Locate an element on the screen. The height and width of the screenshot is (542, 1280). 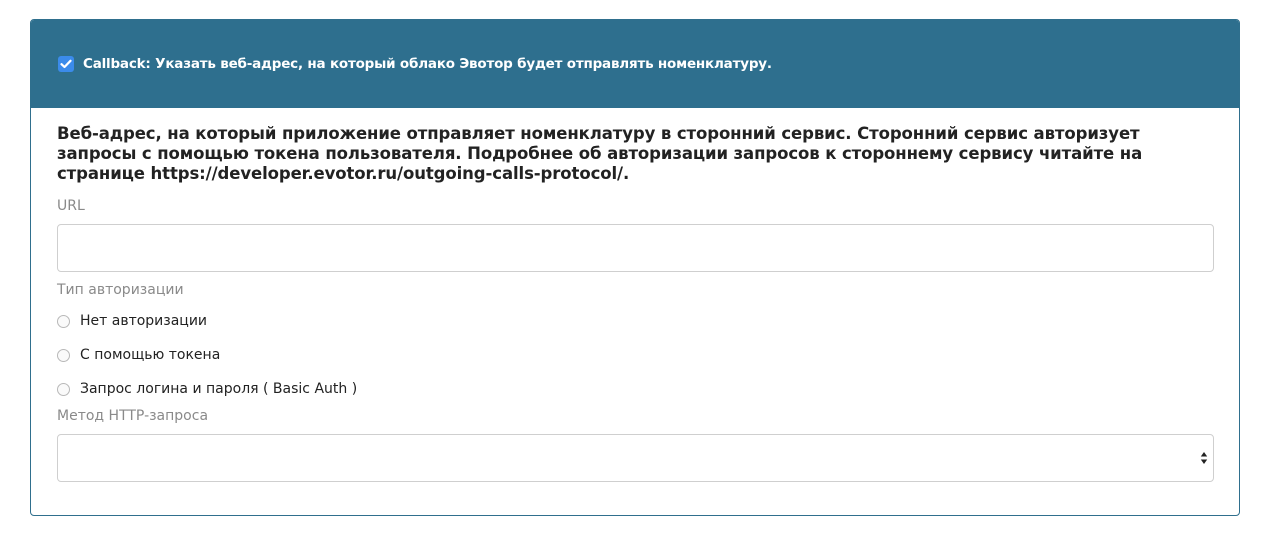
url-input is located at coordinates (635, 248).